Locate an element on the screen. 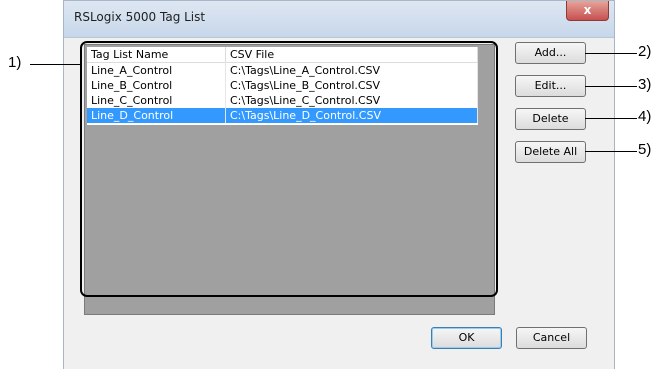 Image resolution: width=656 pixels, height=369 pixels. close-button: x is located at coordinates (587, 11).